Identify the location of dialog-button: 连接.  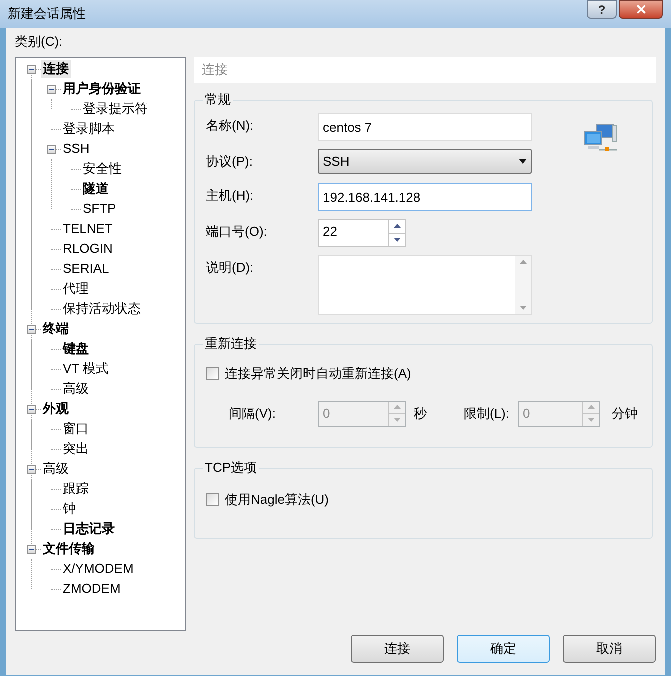
(397, 649).